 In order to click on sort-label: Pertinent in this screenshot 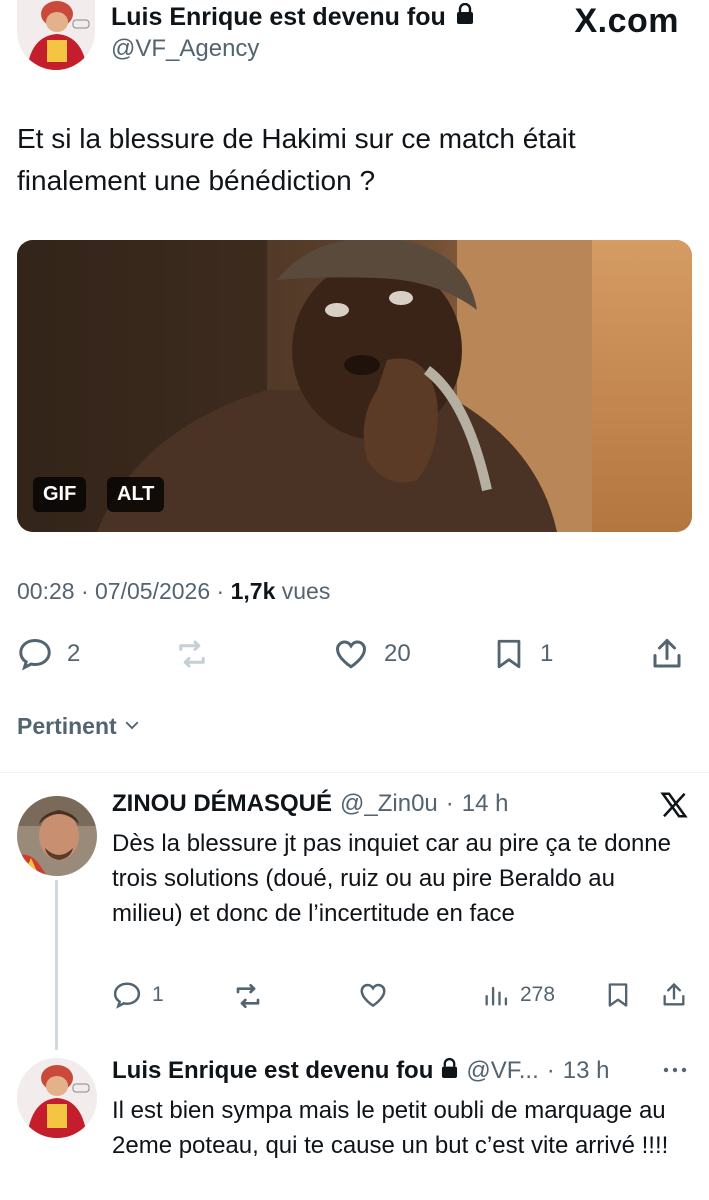, I will do `click(67, 726)`.